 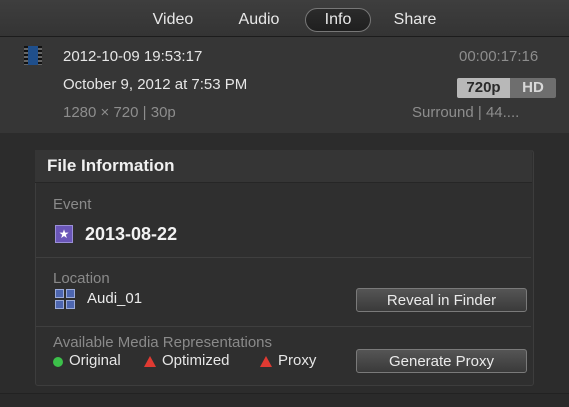 I want to click on tab-share: Share, so click(x=415, y=20).